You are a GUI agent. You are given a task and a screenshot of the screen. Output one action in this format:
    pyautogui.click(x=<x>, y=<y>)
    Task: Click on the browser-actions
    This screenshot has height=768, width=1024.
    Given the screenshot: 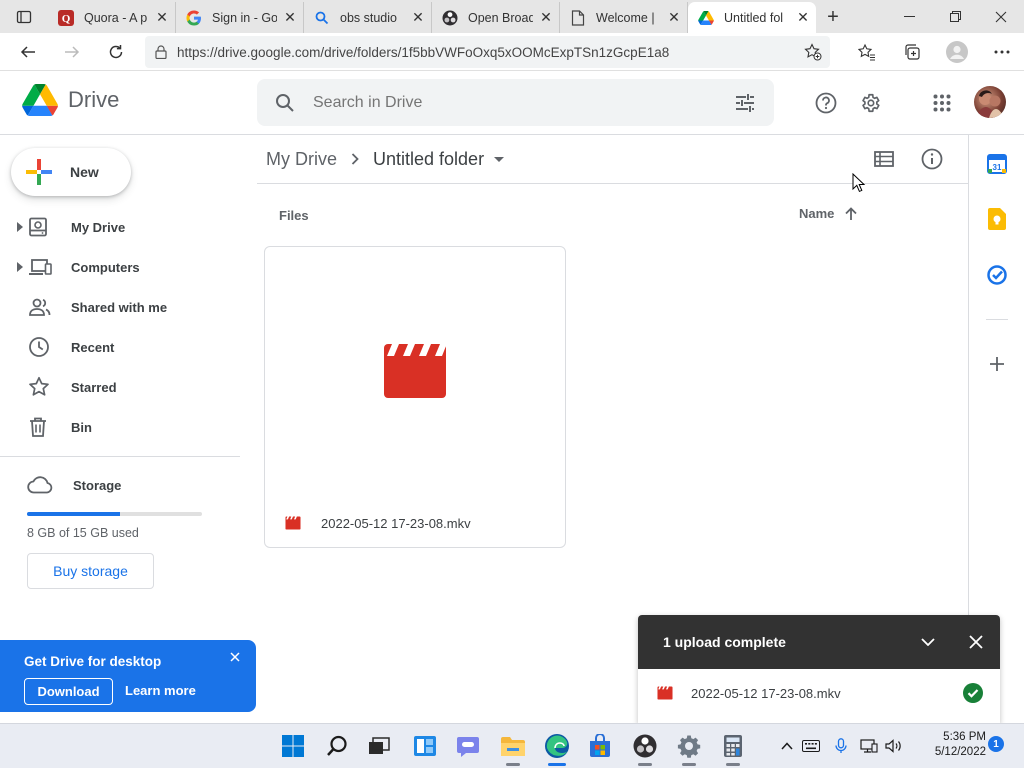 What is the action you would take?
    pyautogui.click(x=934, y=52)
    